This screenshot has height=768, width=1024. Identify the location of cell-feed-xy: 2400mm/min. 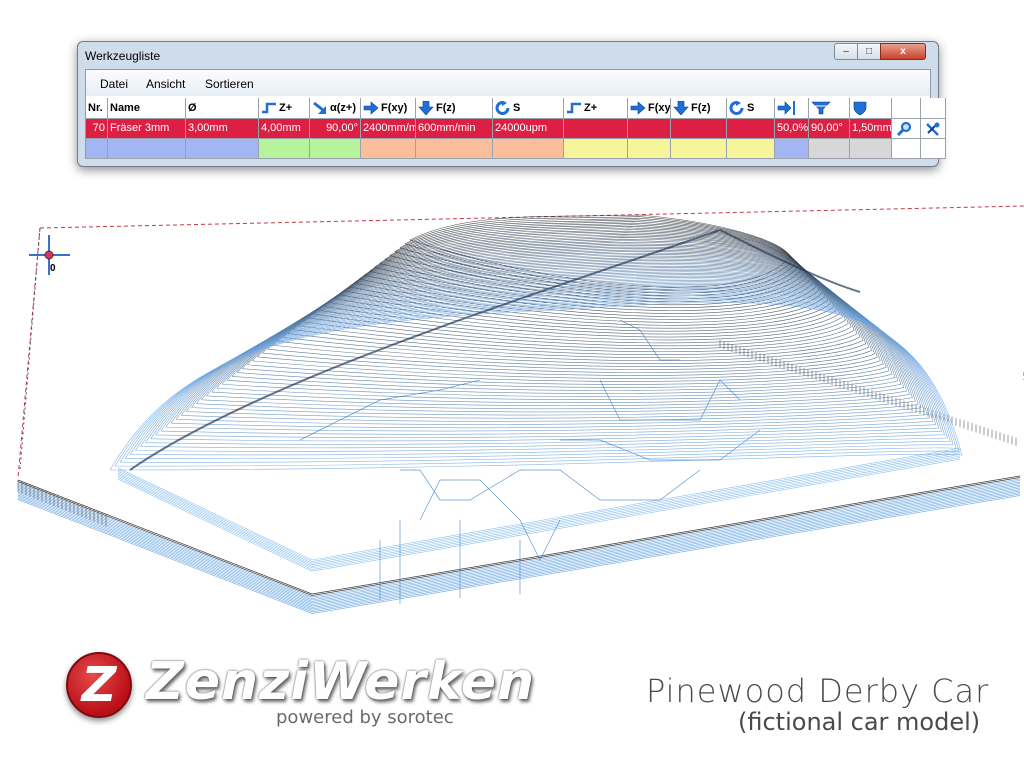
(388, 129).